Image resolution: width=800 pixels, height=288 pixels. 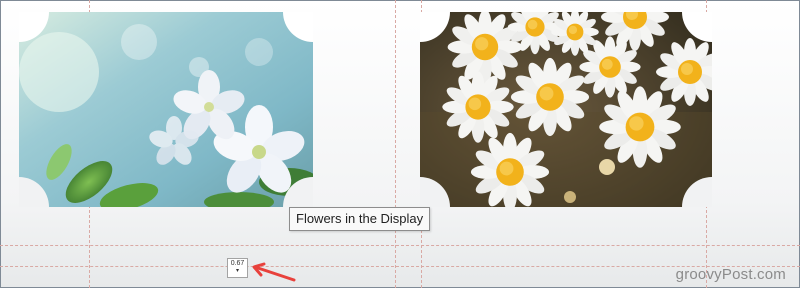 I want to click on spacing-value-control: 0.67 ▾, so click(x=237, y=268).